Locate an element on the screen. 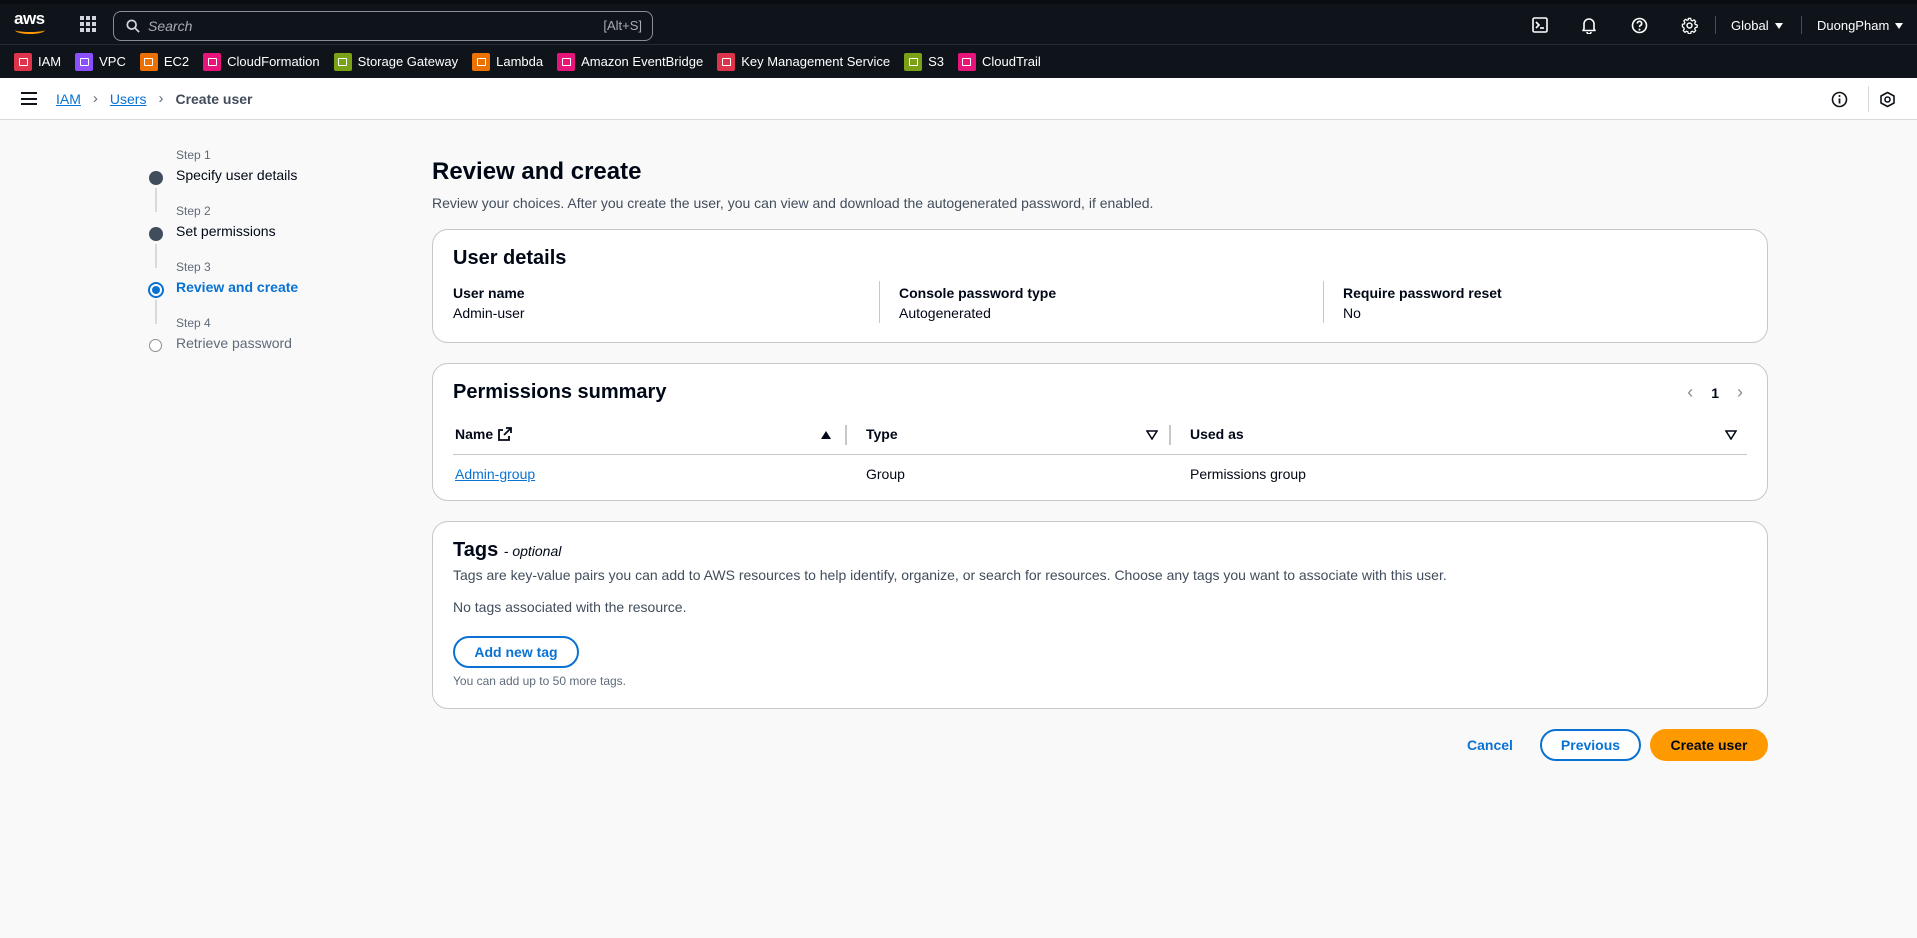 The image size is (1917, 938). favorite-iam: IAM is located at coordinates (37, 61).